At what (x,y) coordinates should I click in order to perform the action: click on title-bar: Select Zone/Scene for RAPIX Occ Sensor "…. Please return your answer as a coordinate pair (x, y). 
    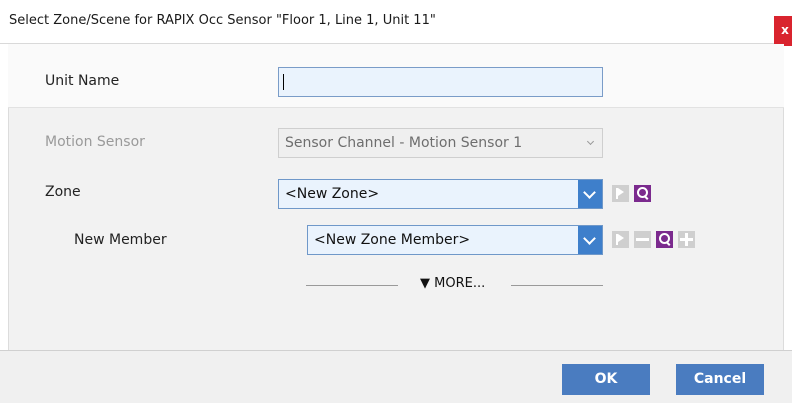
    Looking at the image, I should click on (396, 23).